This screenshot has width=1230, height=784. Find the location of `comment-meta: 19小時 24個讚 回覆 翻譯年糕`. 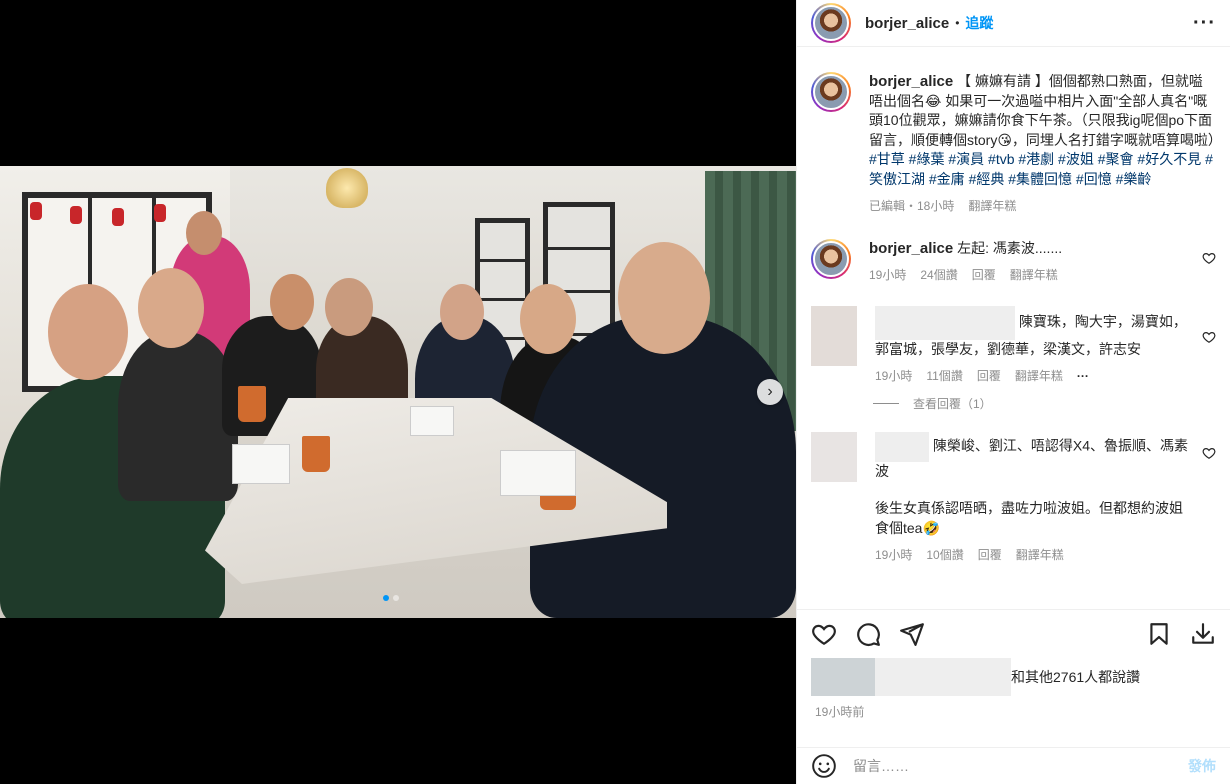

comment-meta: 19小時 24個讚 回覆 翻譯年糕 is located at coordinates (1031, 276).